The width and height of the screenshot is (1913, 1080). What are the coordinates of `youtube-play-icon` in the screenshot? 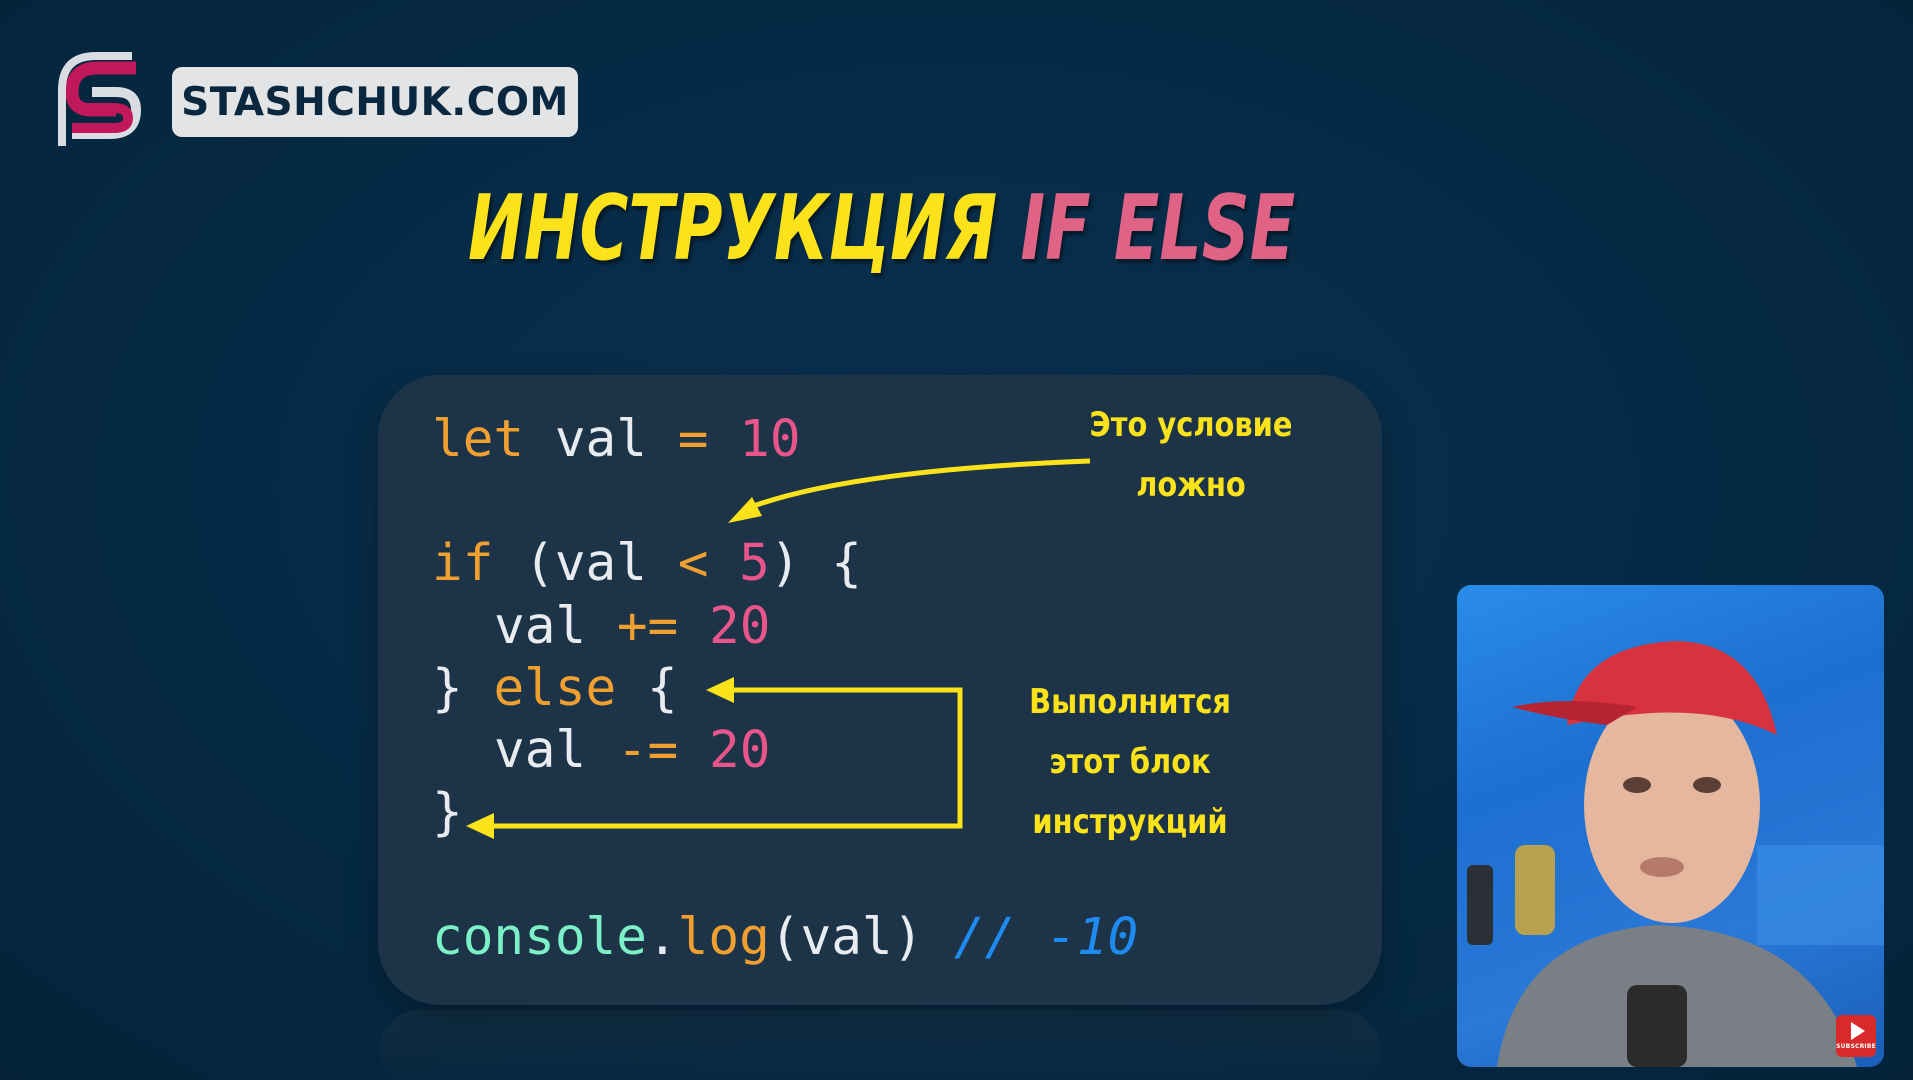 It's located at (1858, 1031).